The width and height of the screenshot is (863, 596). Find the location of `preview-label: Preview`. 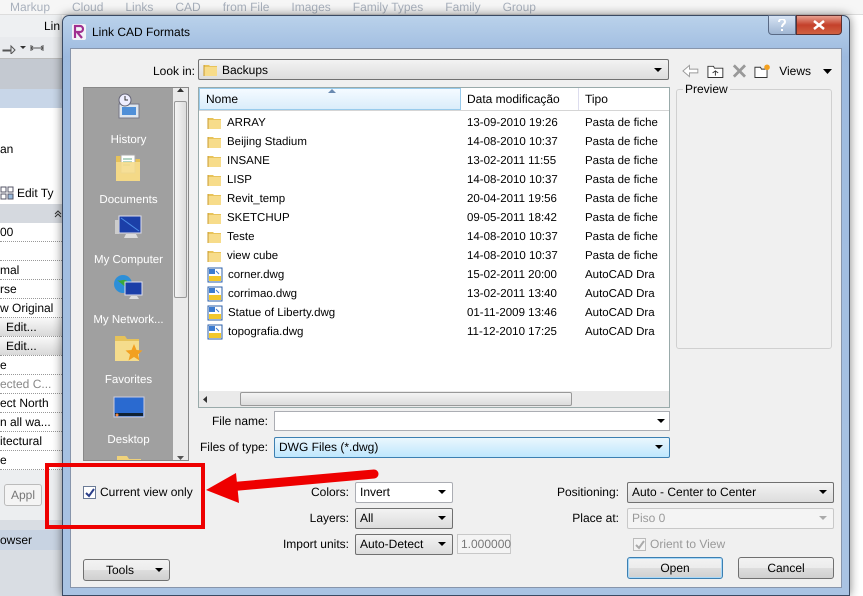

preview-label: Preview is located at coordinates (706, 89).